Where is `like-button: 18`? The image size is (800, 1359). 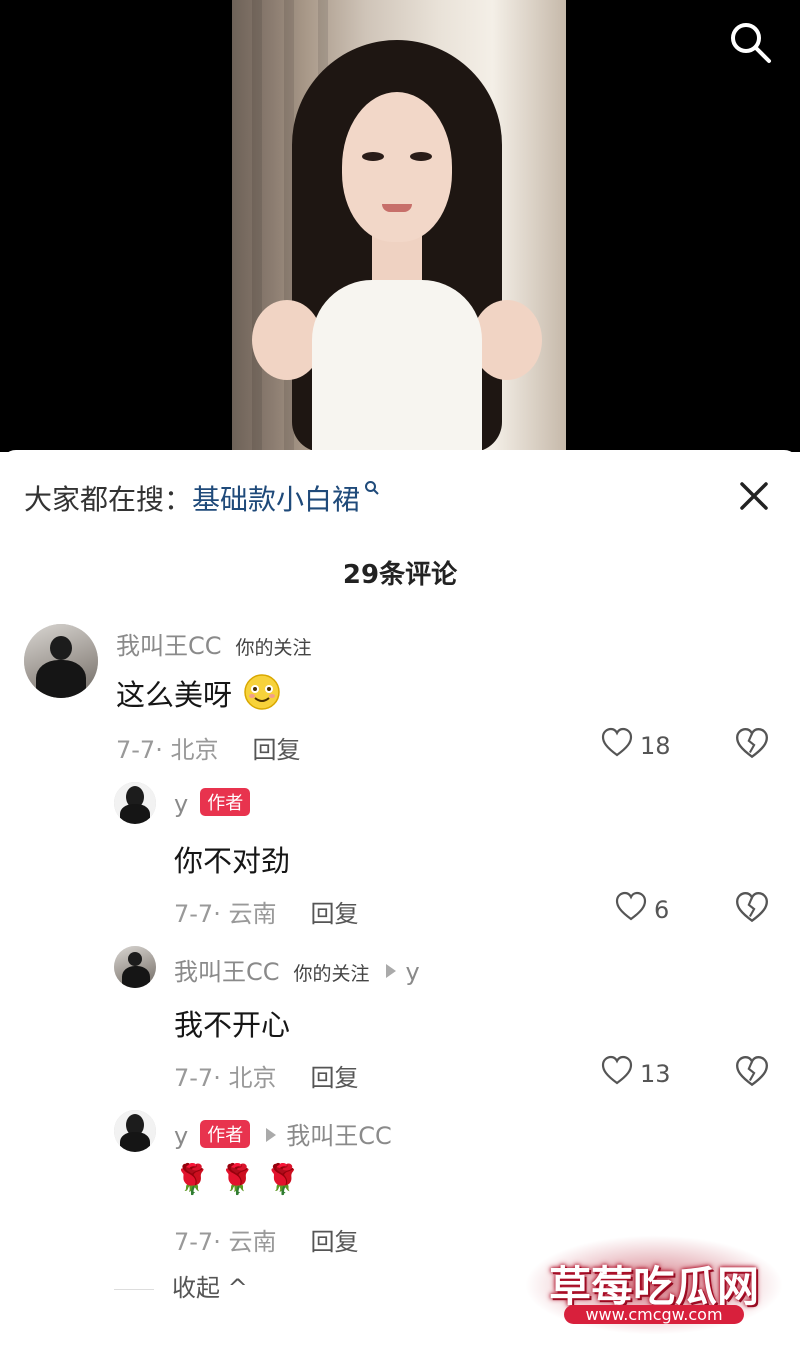 like-button: 18 is located at coordinates (645, 746).